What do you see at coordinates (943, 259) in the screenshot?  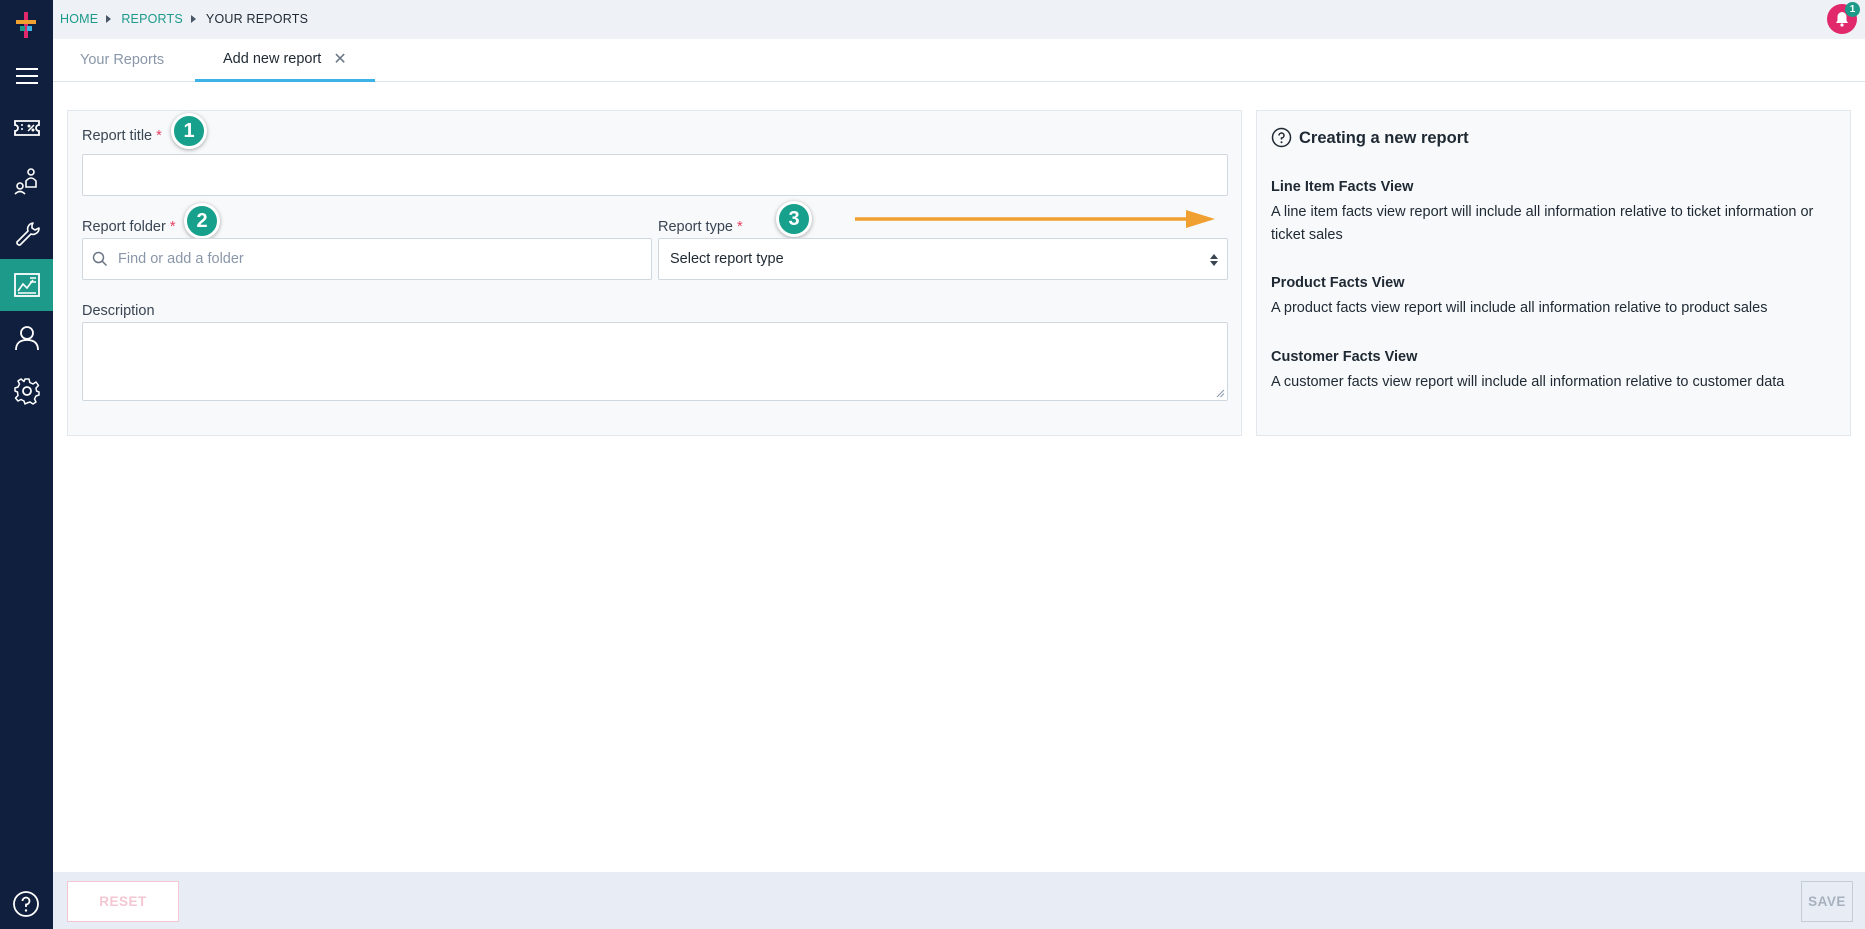 I see `report-type-select: Select report type` at bounding box center [943, 259].